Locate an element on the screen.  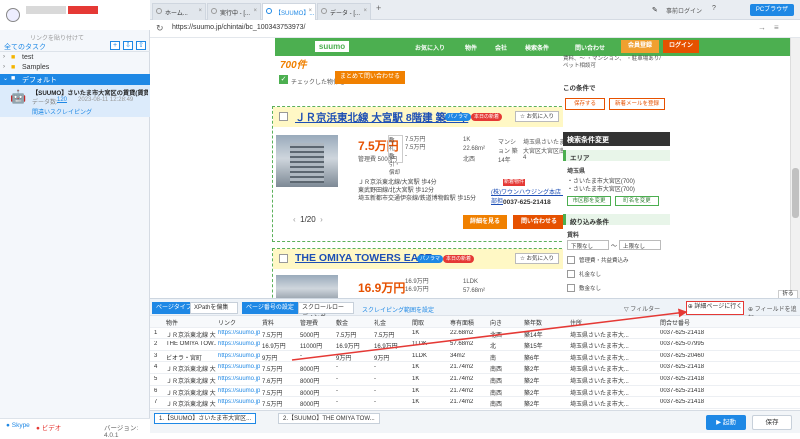
scrape-range-link: スクレイピング範囲を設定 is located at coordinates (398, 309).